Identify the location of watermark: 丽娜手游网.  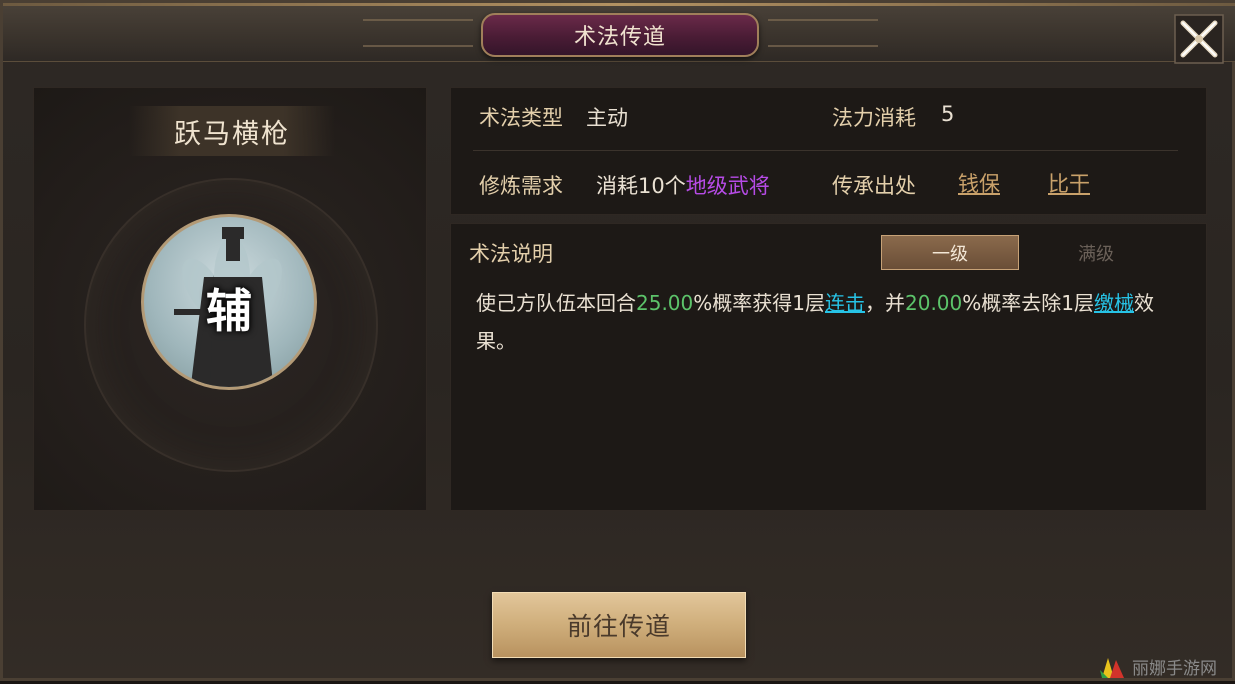
(1166, 666).